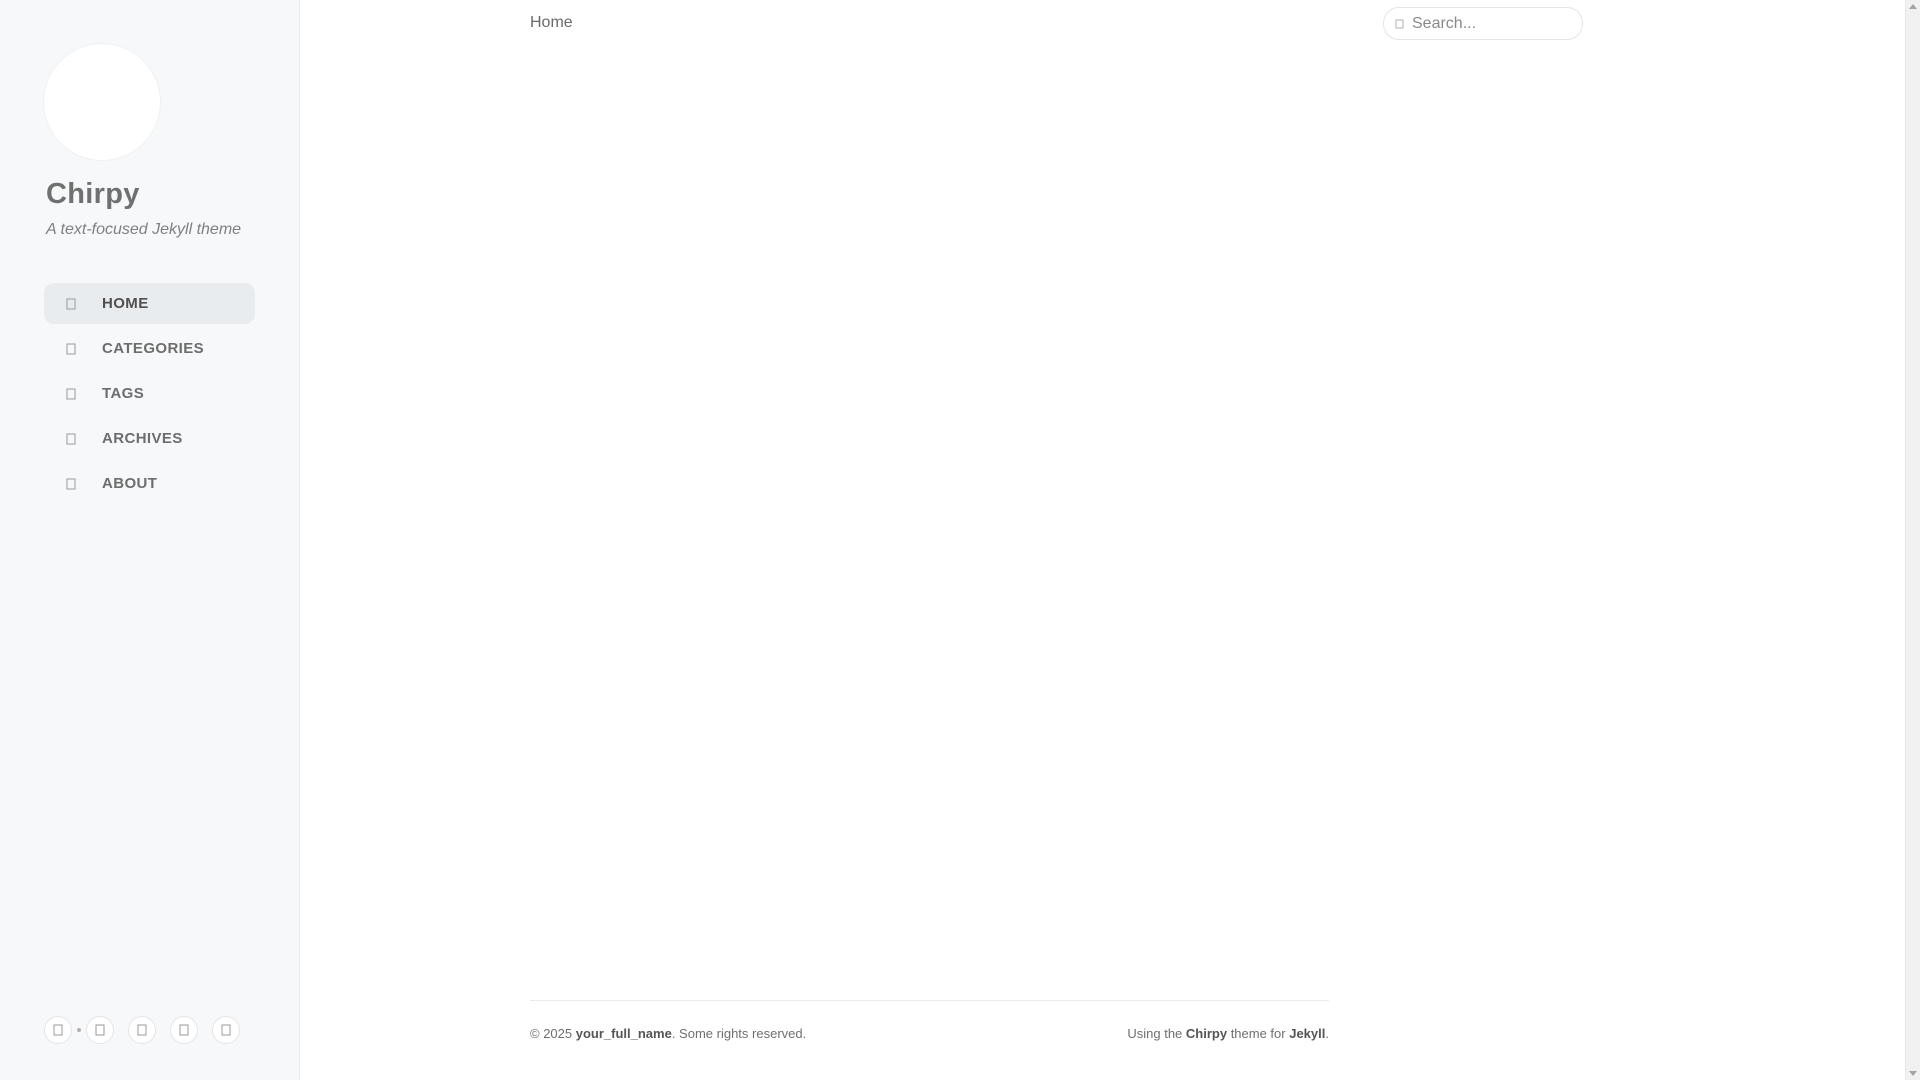 The image size is (1920, 1080). What do you see at coordinates (149, 303) in the screenshot?
I see `sidebar-item-home: HOME` at bounding box center [149, 303].